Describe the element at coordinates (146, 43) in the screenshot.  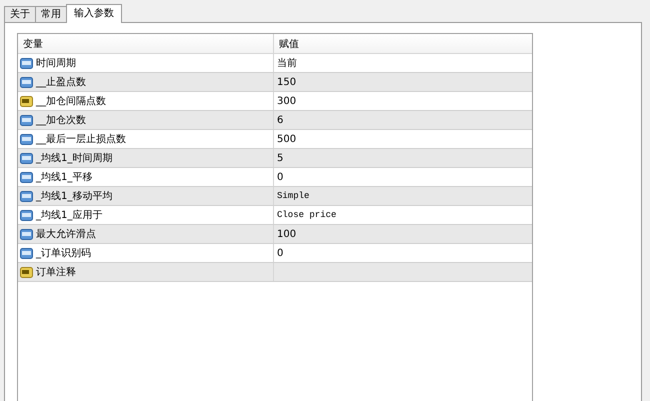
I see `column-header: 变量` at that location.